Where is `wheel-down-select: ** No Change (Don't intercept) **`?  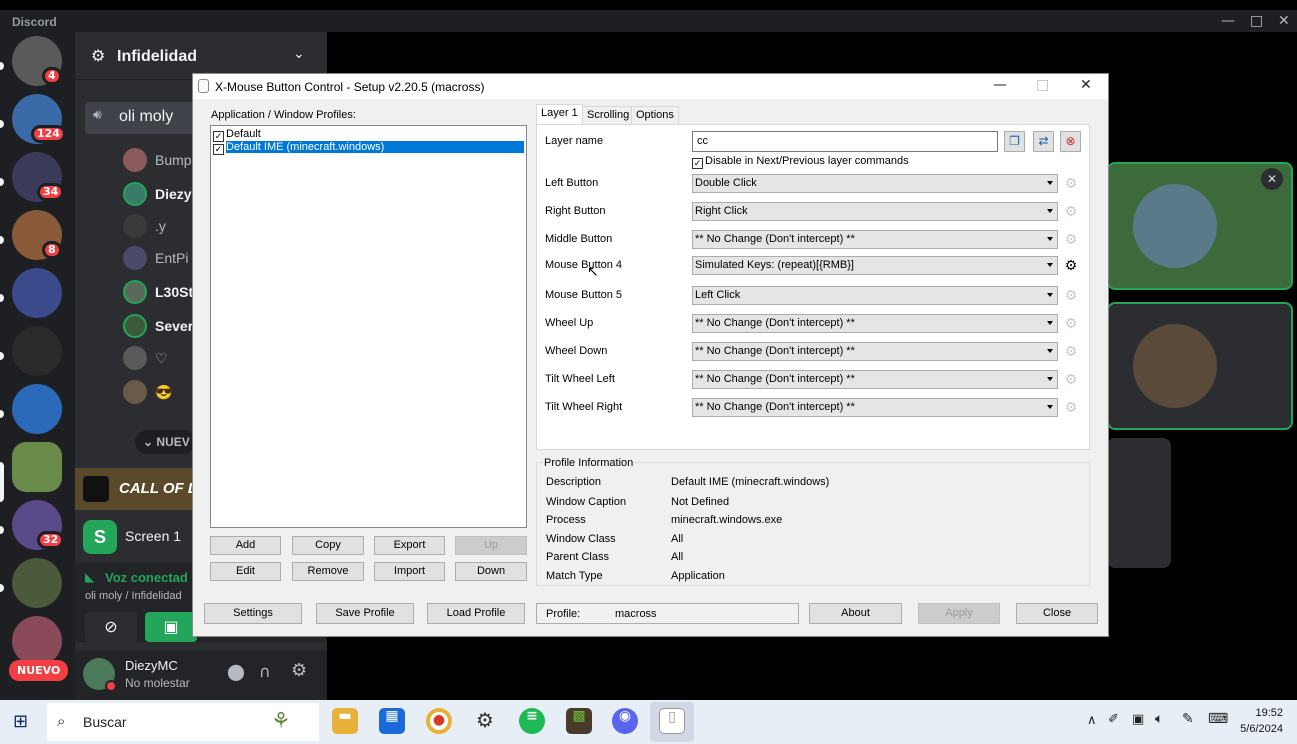 wheel-down-select: ** No Change (Don't intercept) ** is located at coordinates (875, 351).